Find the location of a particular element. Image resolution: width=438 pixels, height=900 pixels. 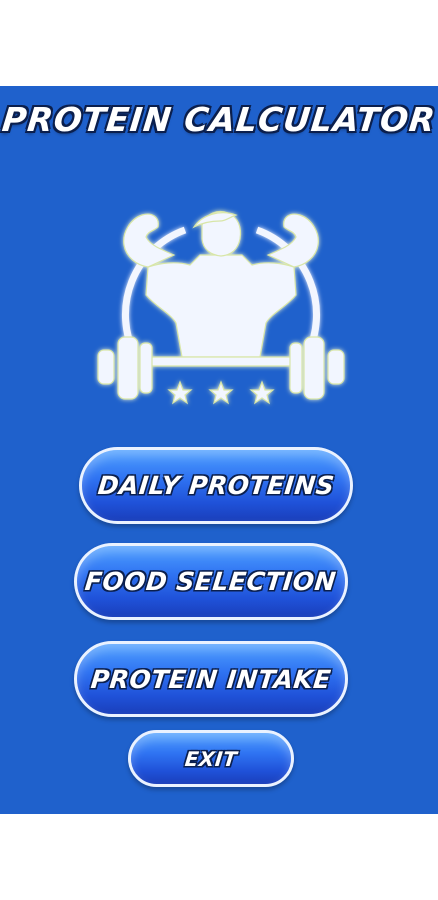

exit-button: EXIT is located at coordinates (211, 758).